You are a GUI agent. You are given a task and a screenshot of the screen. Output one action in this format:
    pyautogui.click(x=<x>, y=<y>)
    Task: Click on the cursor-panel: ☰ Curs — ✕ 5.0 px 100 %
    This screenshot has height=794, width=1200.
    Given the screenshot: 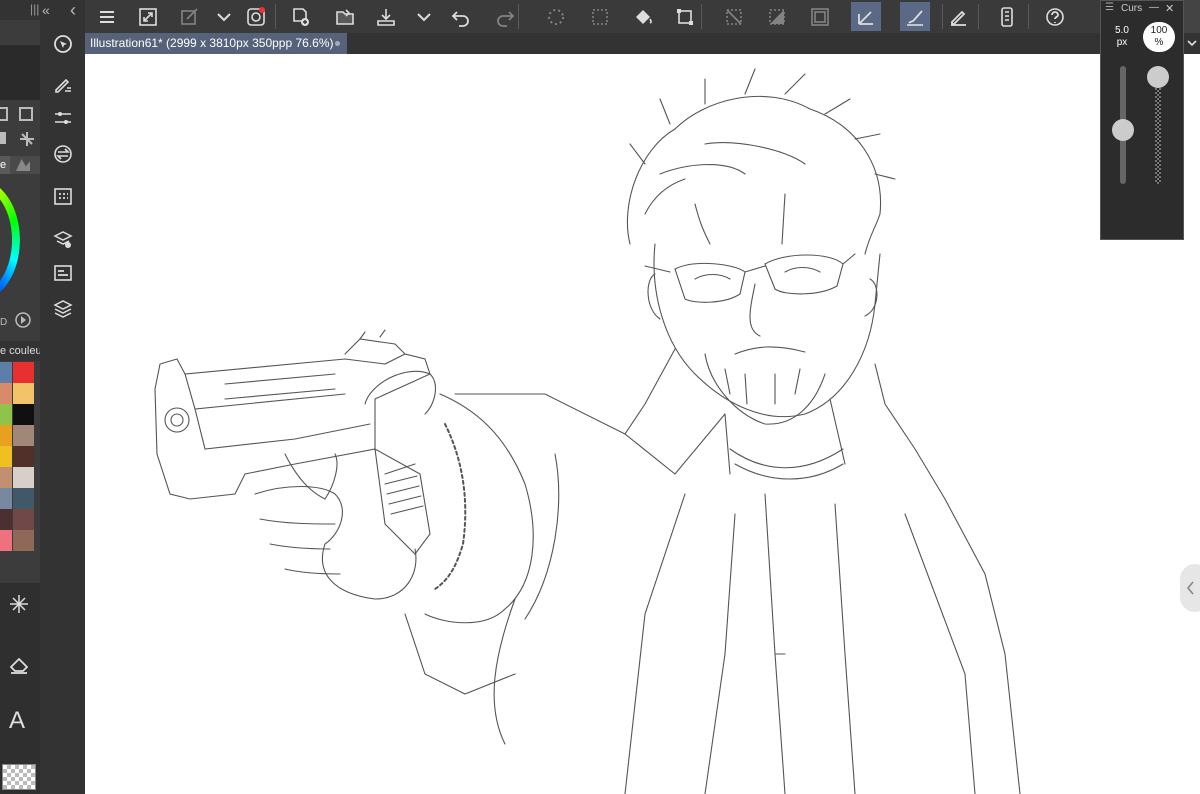 What is the action you would take?
    pyautogui.click(x=1142, y=120)
    